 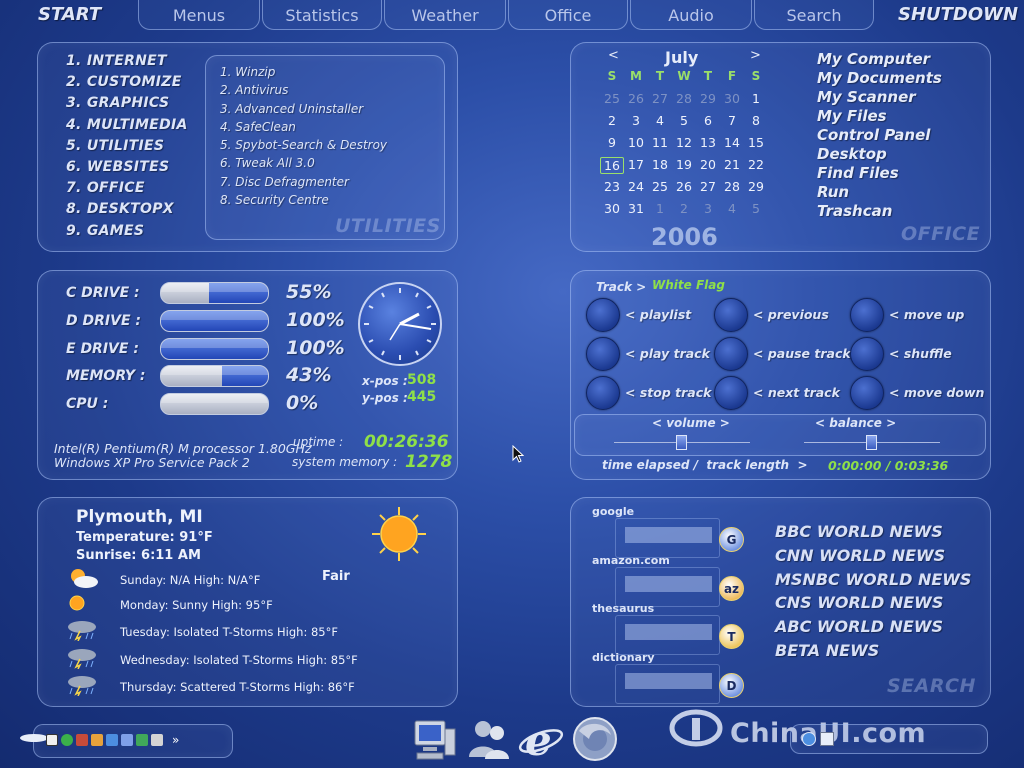 I want to click on browser-icon, so click(x=67, y=740).